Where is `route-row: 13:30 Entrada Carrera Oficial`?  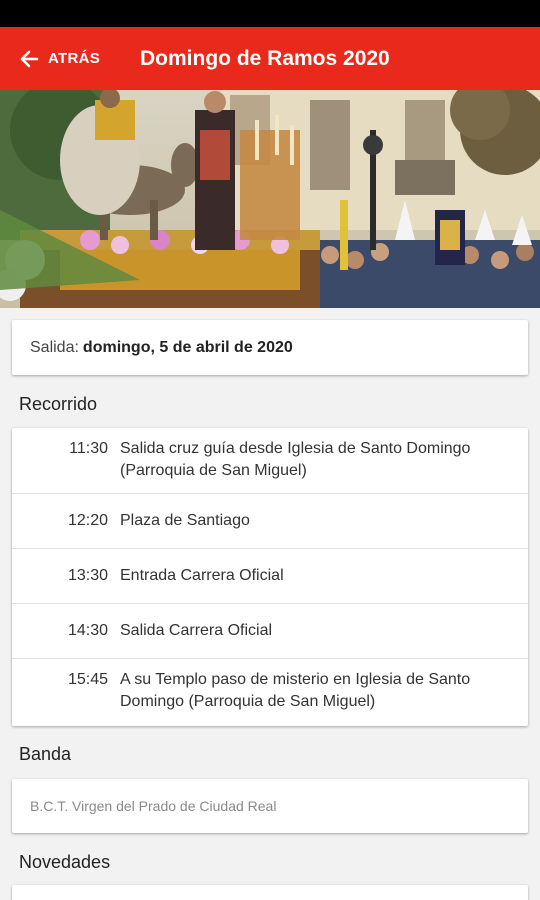 route-row: 13:30 Entrada Carrera Oficial is located at coordinates (270, 576).